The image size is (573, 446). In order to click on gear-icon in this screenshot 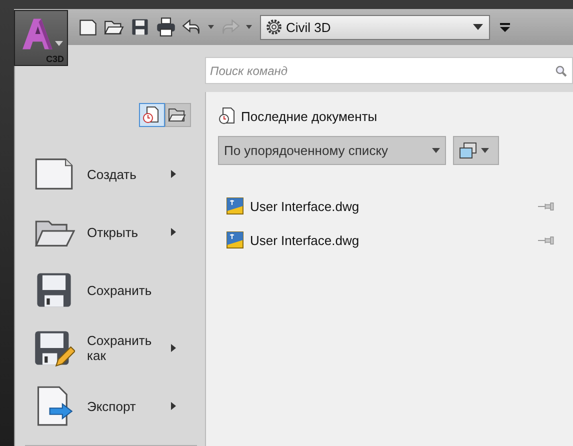, I will do `click(274, 27)`.